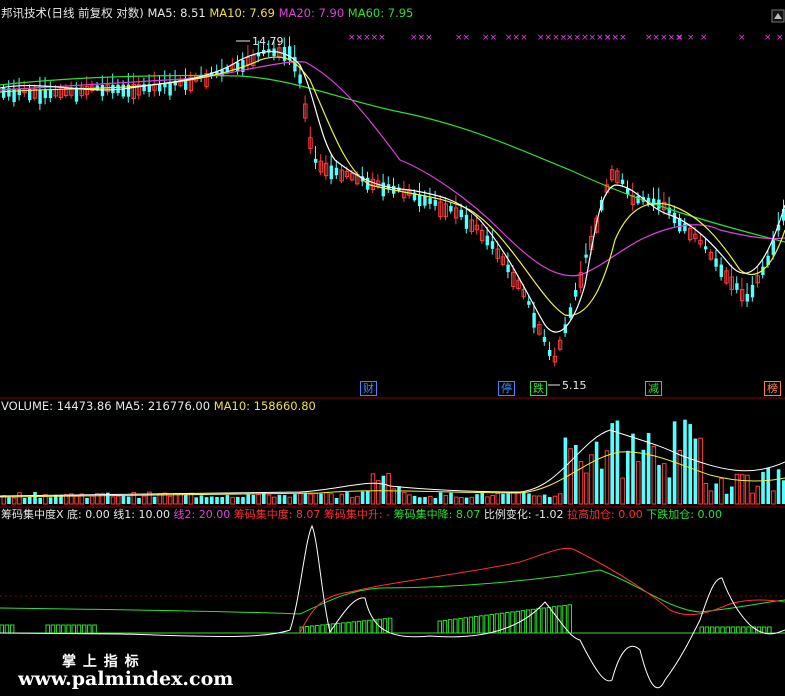 Image resolution: width=785 pixels, height=696 pixels. I want to click on fall-value: 8.07, so click(468, 514).